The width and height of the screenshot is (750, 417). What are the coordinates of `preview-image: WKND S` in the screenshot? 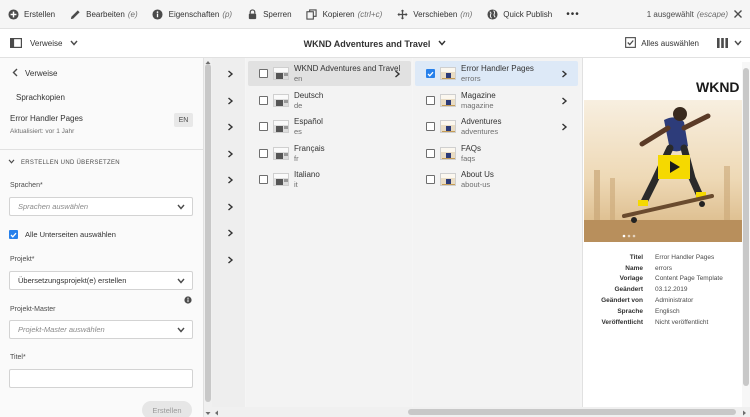 It's located at (667, 156).